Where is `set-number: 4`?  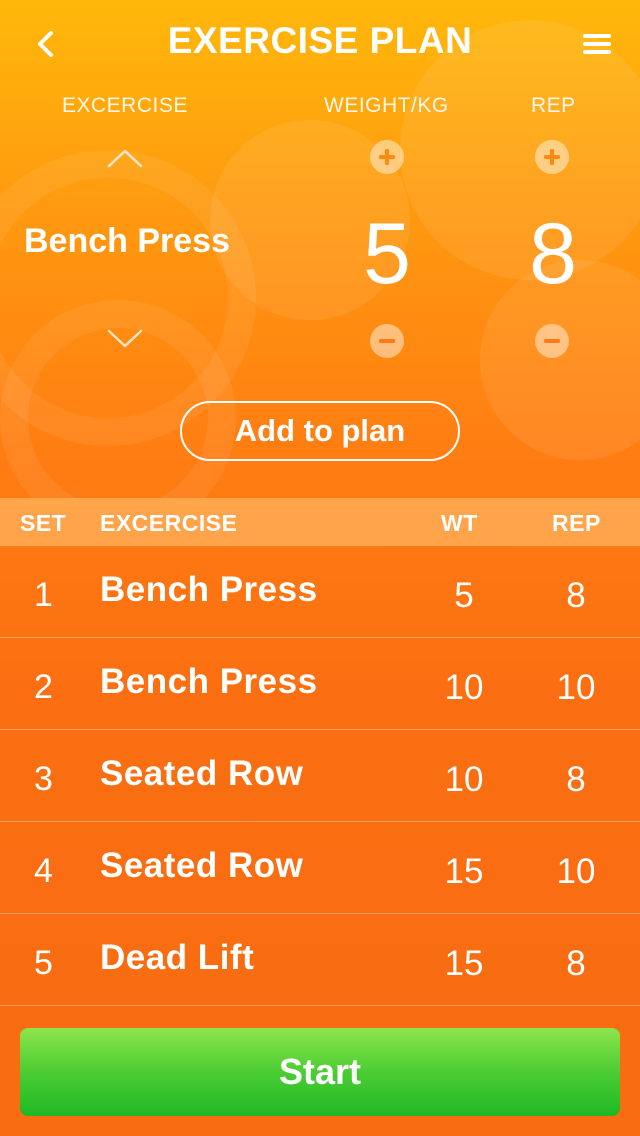 set-number: 4 is located at coordinates (43, 871).